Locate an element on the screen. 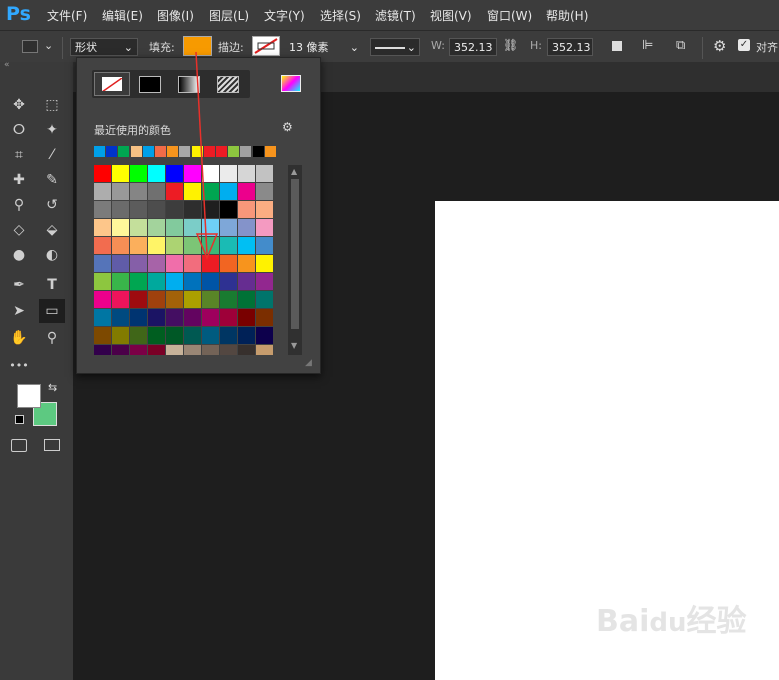  tool-preset-icon is located at coordinates (30, 46).